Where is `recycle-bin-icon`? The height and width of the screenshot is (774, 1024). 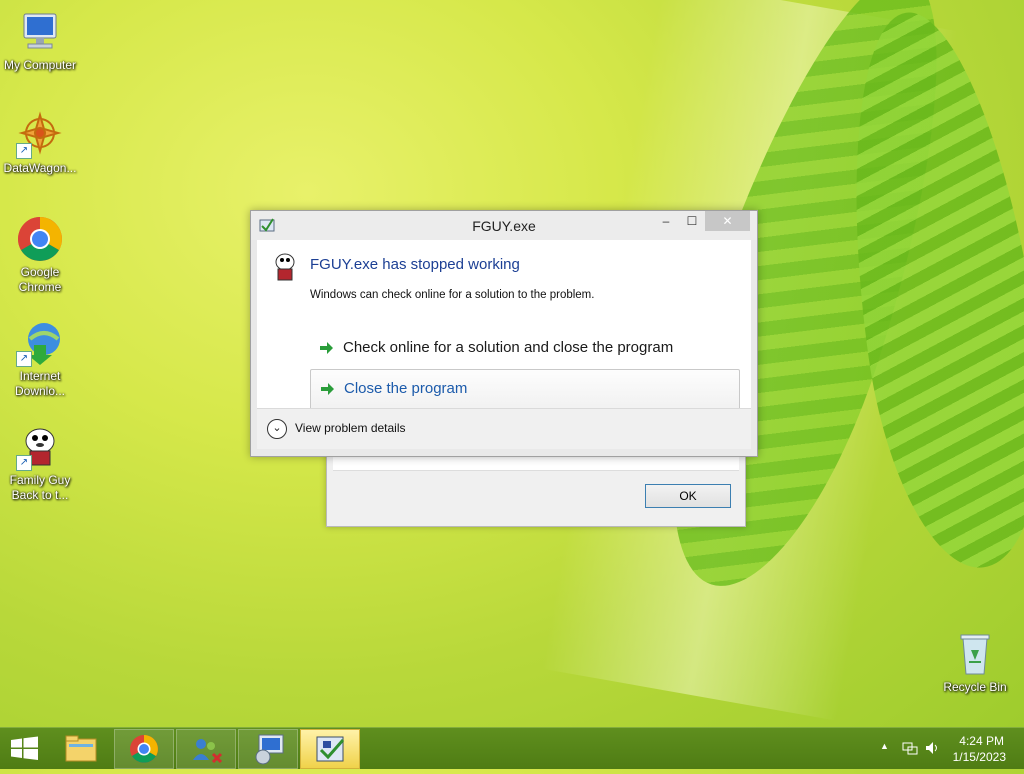
recycle-bin-icon is located at coordinates (975, 654).